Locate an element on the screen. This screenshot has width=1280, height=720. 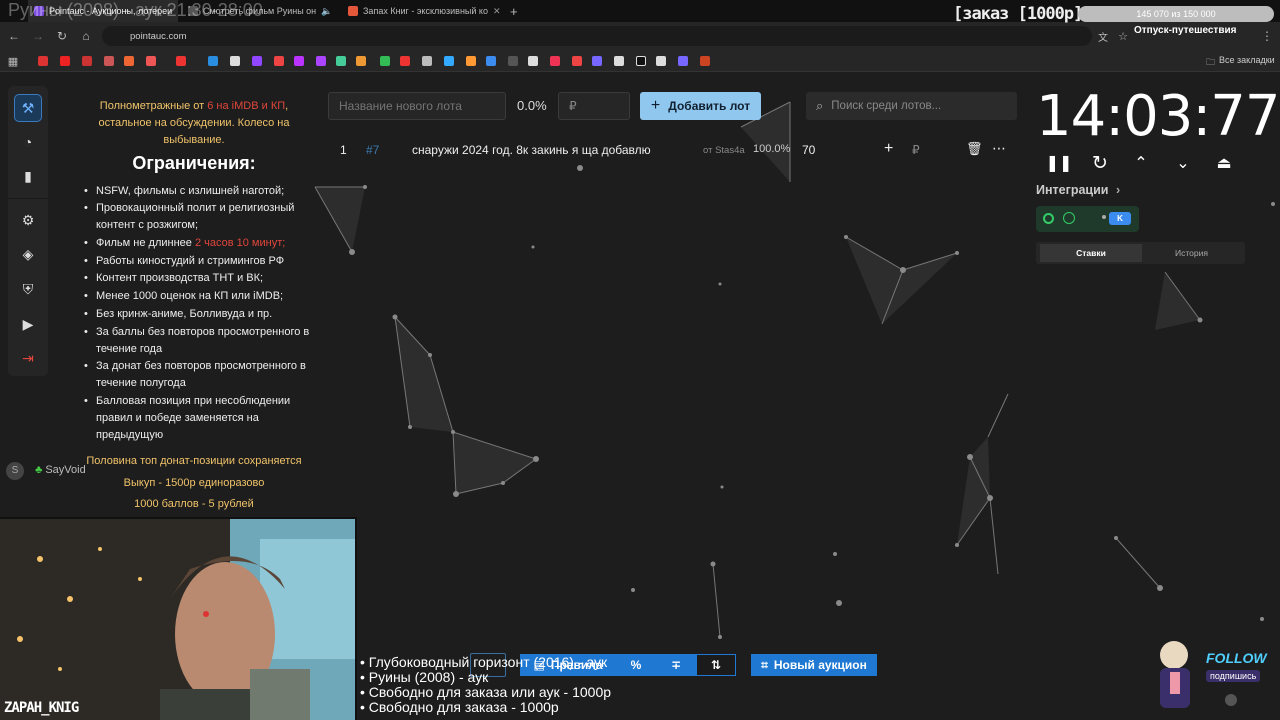
url-text: pointauc.com is located at coordinates (158, 36).